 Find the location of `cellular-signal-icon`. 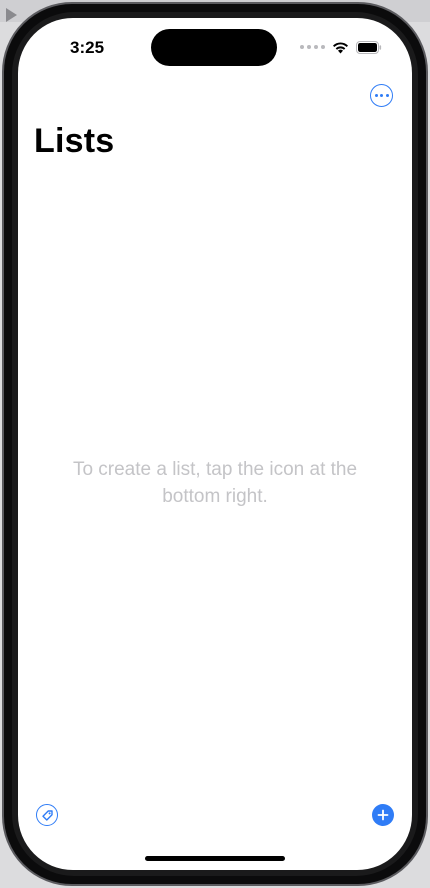

cellular-signal-icon is located at coordinates (312, 47).